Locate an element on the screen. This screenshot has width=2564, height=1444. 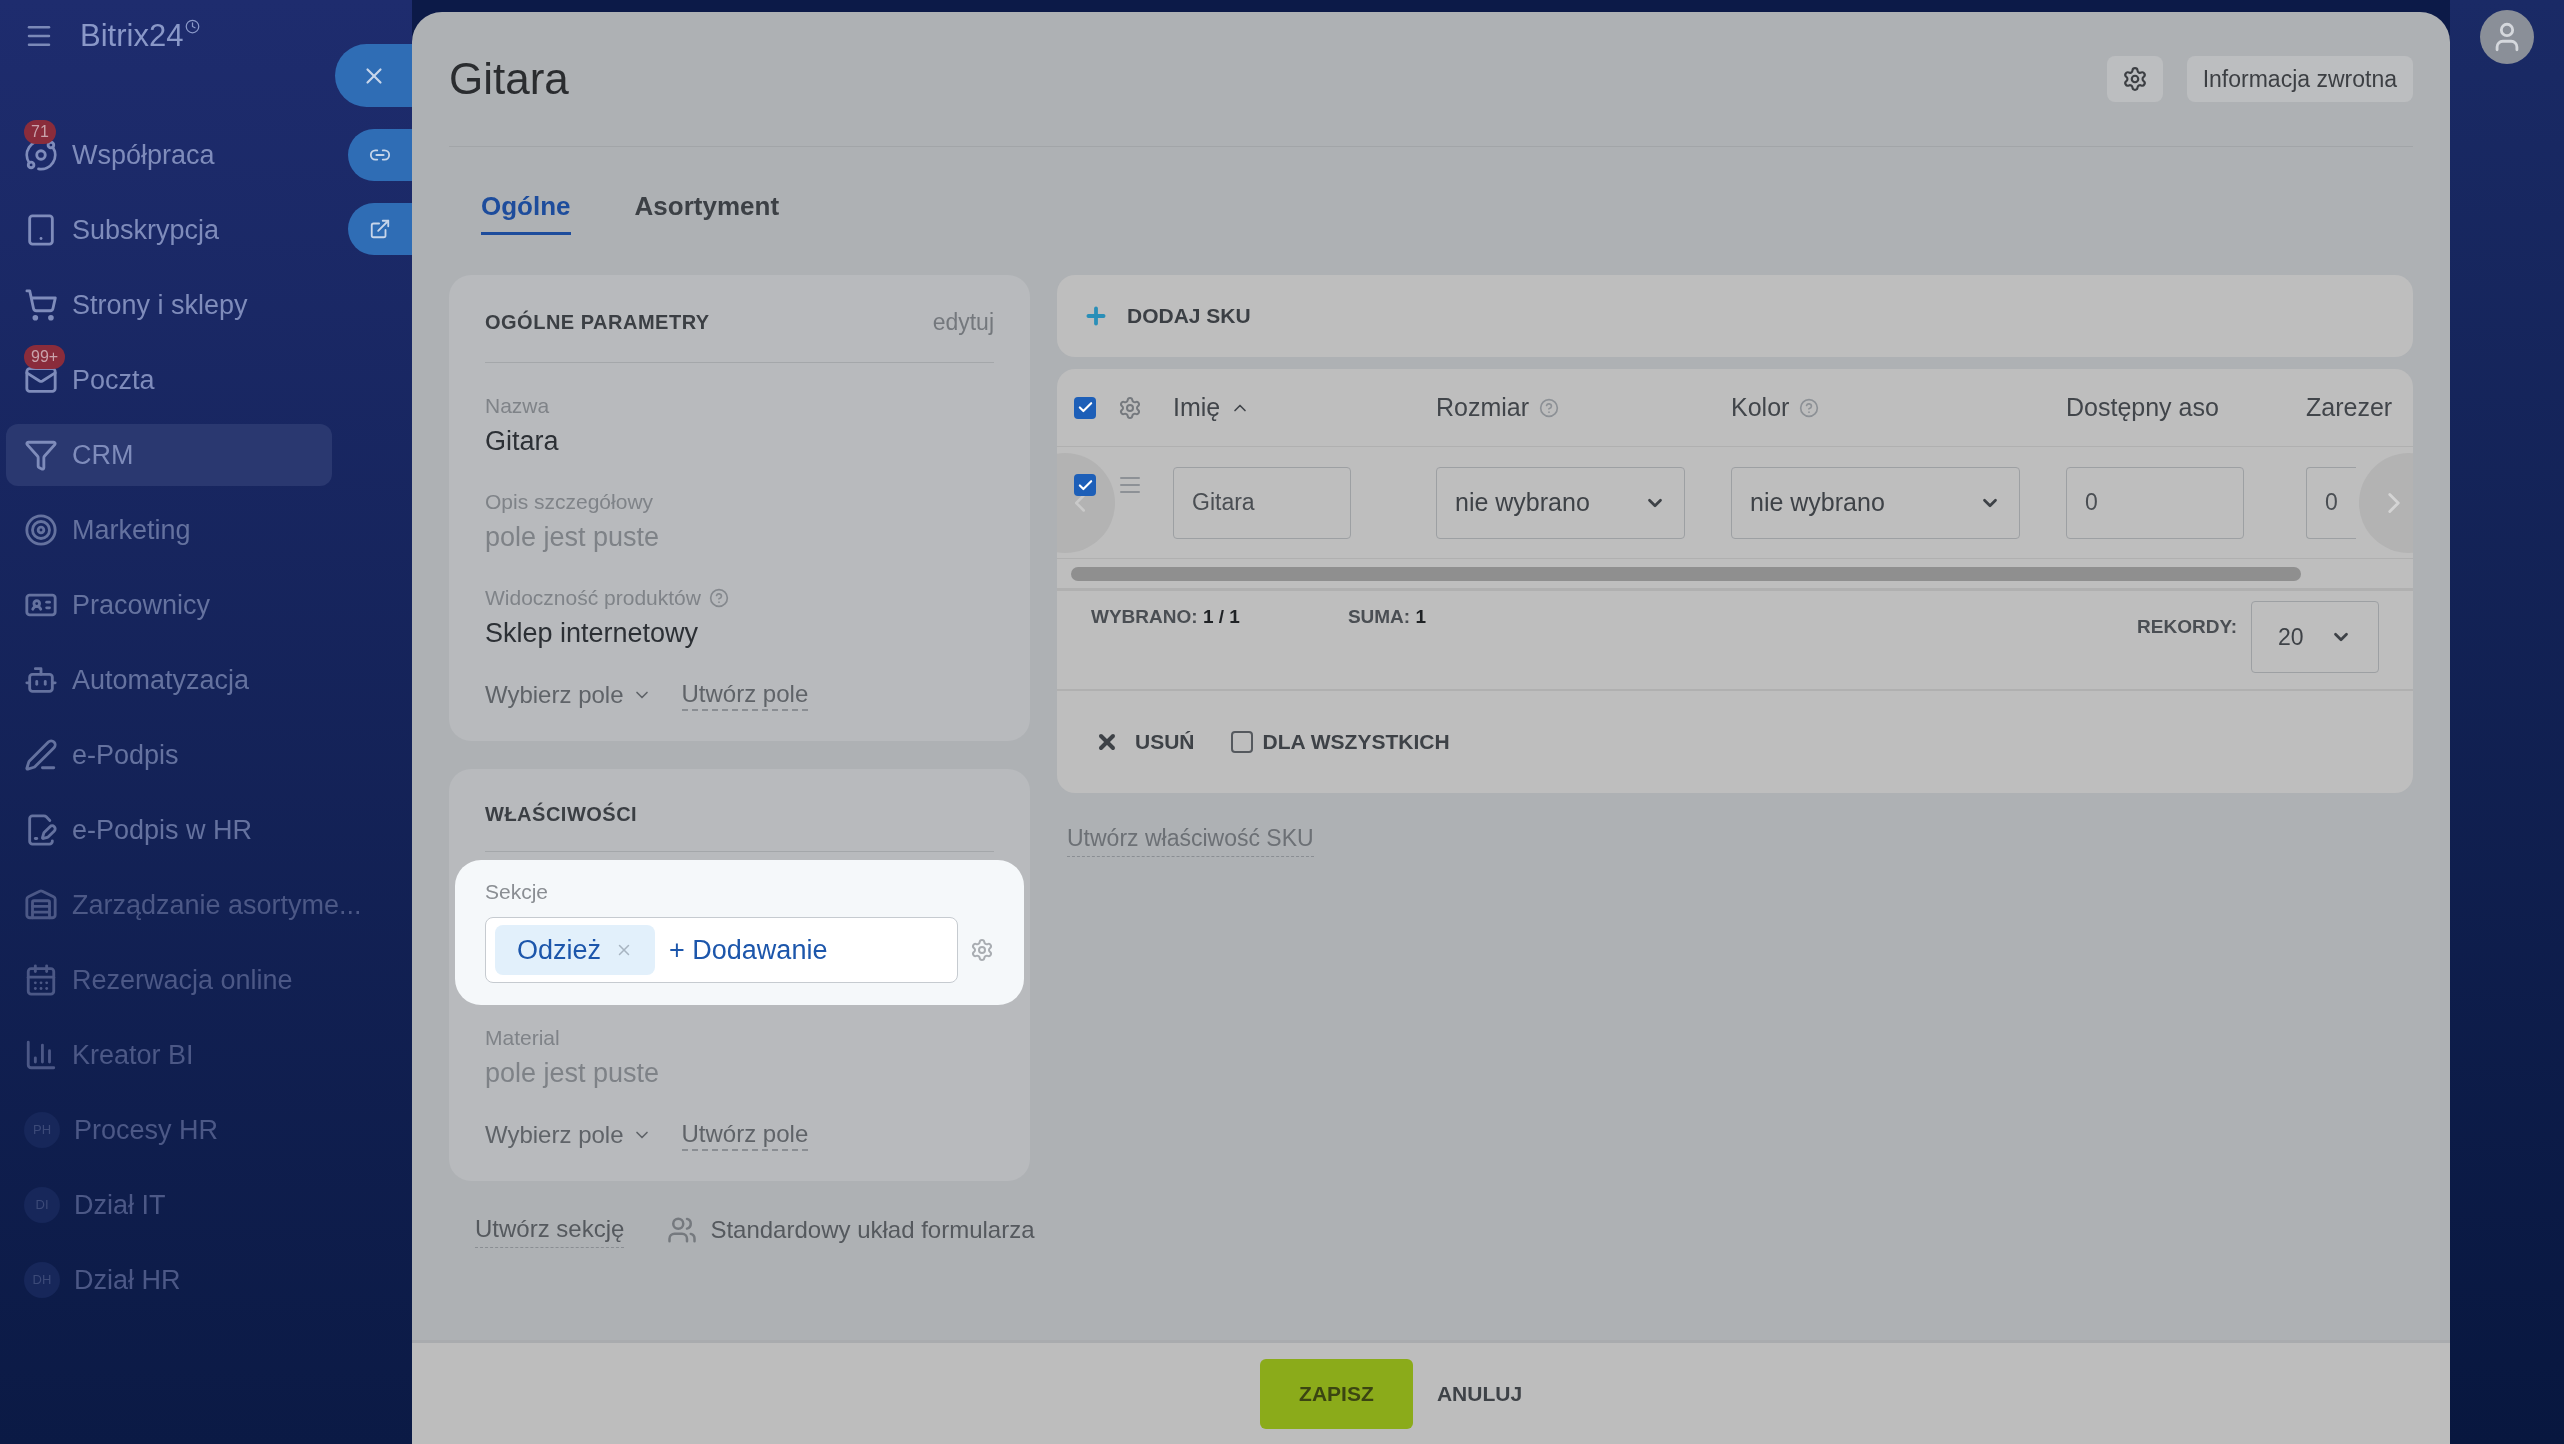
close-button is located at coordinates (373, 75).